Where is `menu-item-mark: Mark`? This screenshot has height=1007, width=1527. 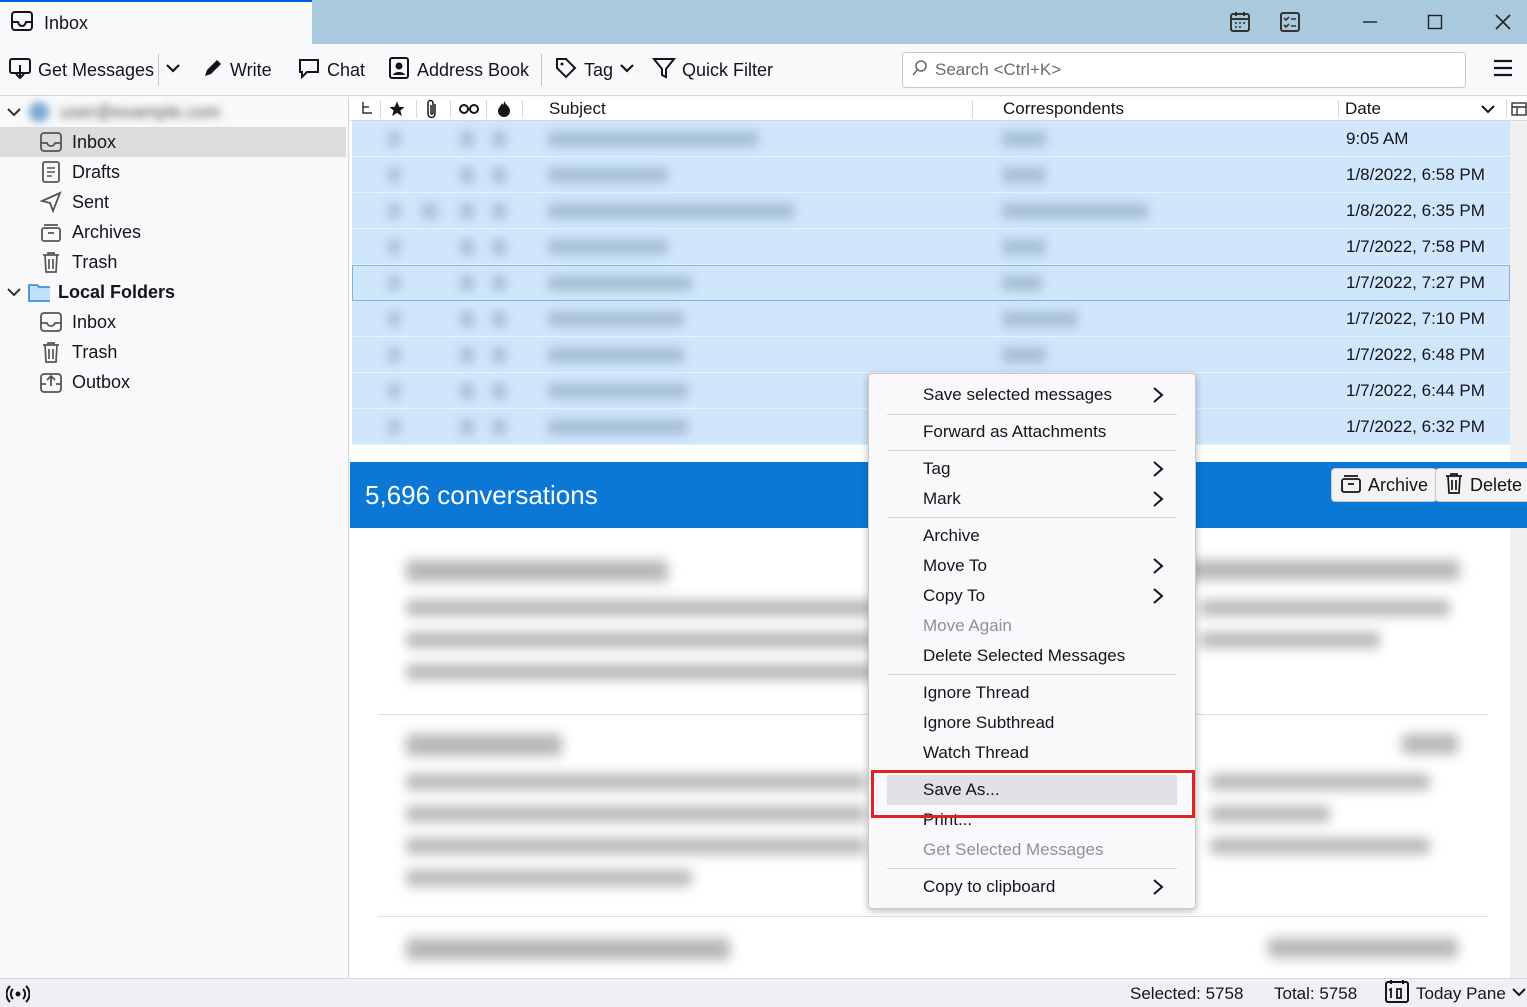 menu-item-mark: Mark is located at coordinates (1032, 499).